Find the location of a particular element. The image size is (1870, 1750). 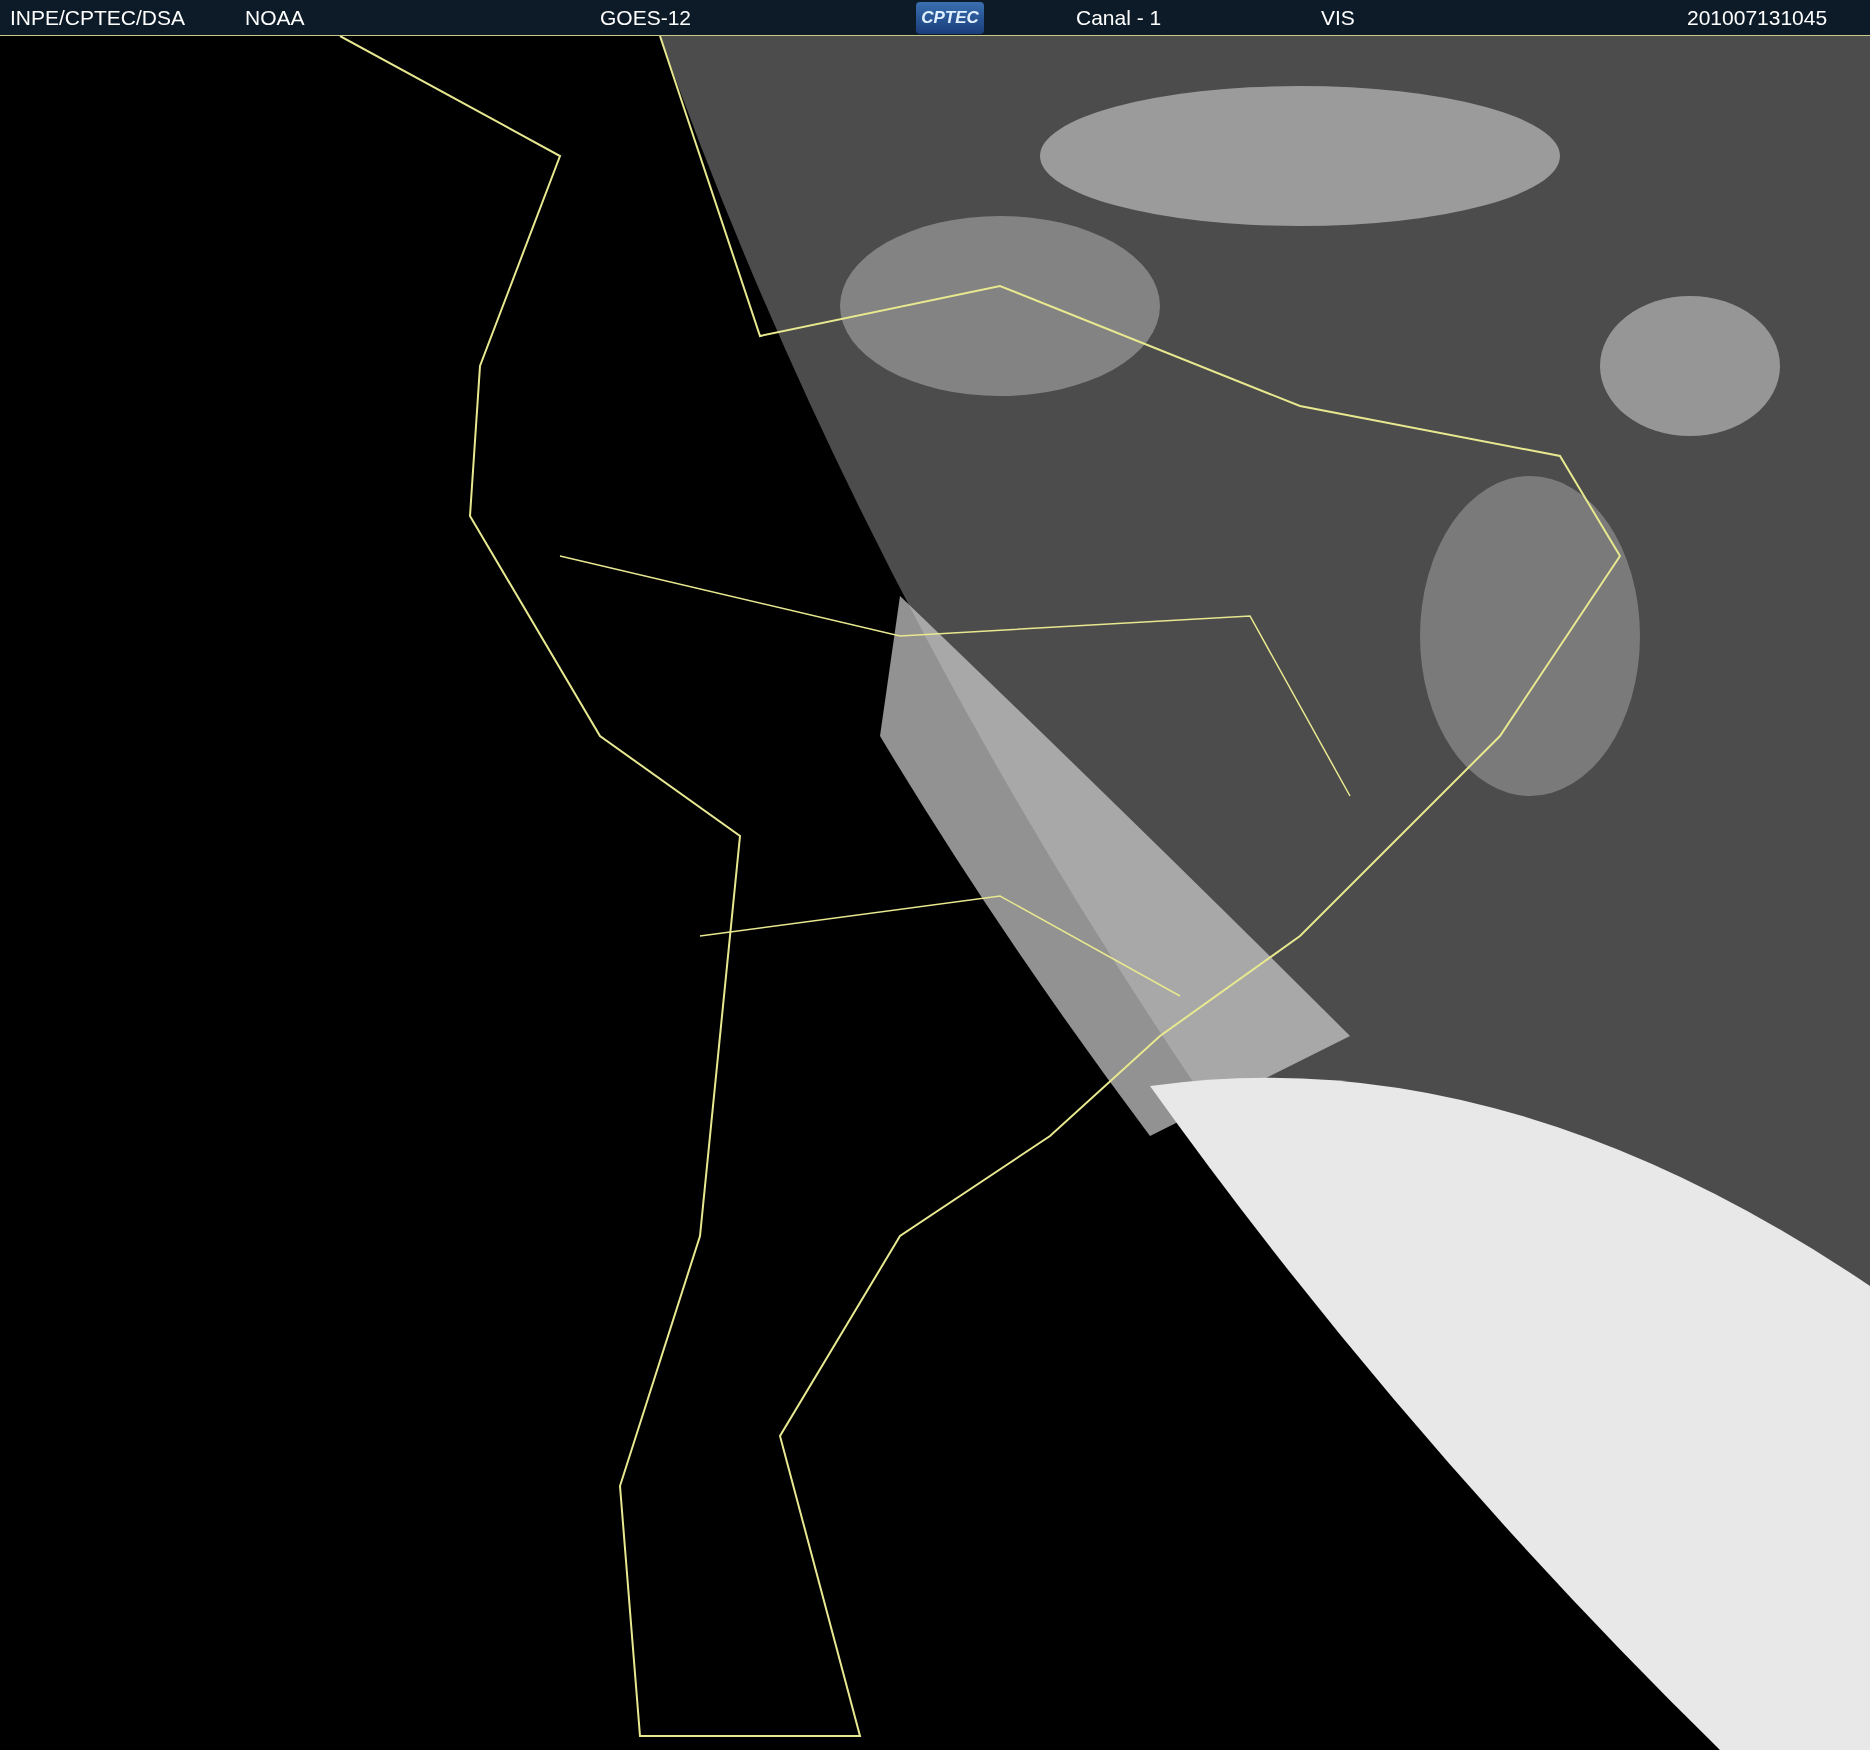

band-label: VIS is located at coordinates (1338, 17).